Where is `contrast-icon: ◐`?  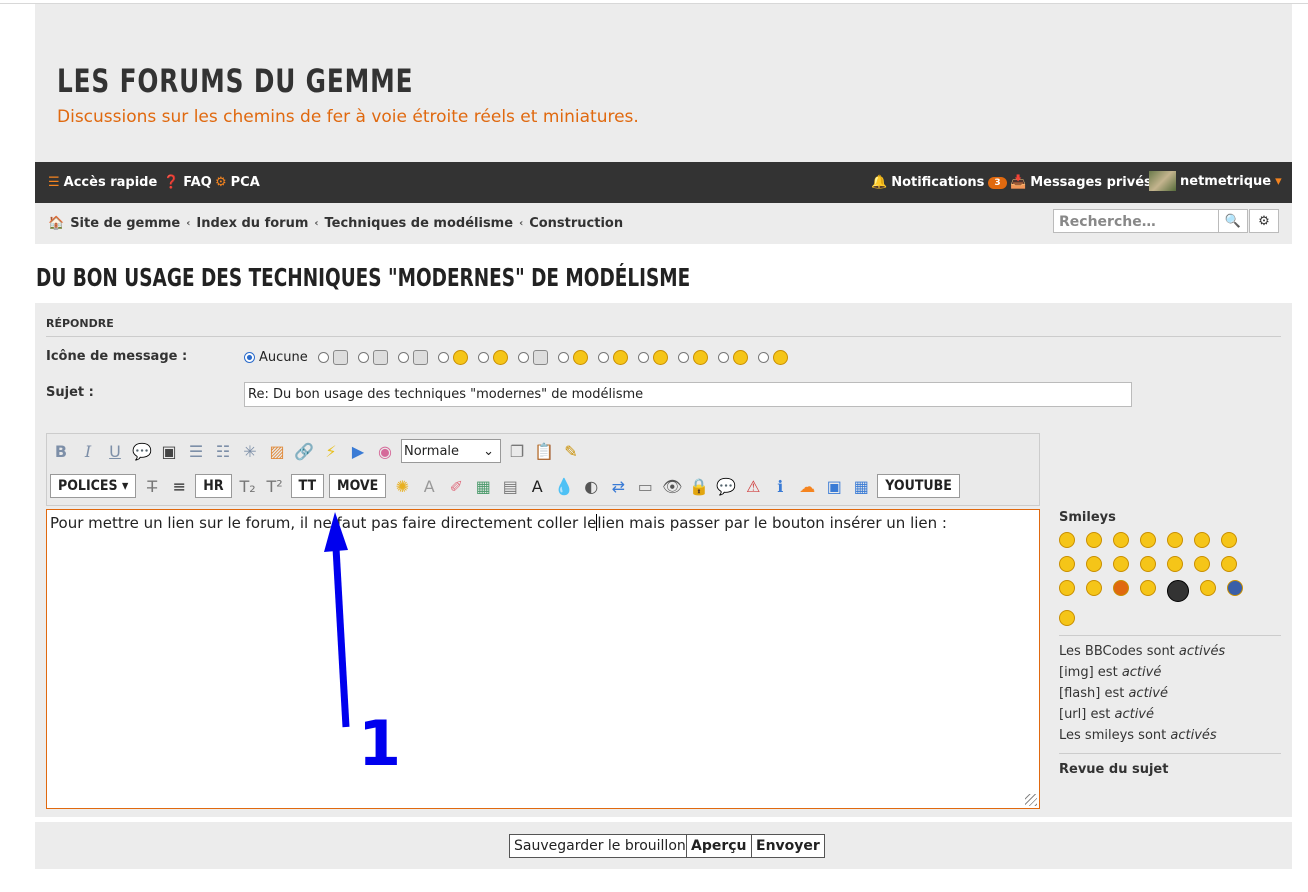
contrast-icon: ◐ is located at coordinates (591, 486).